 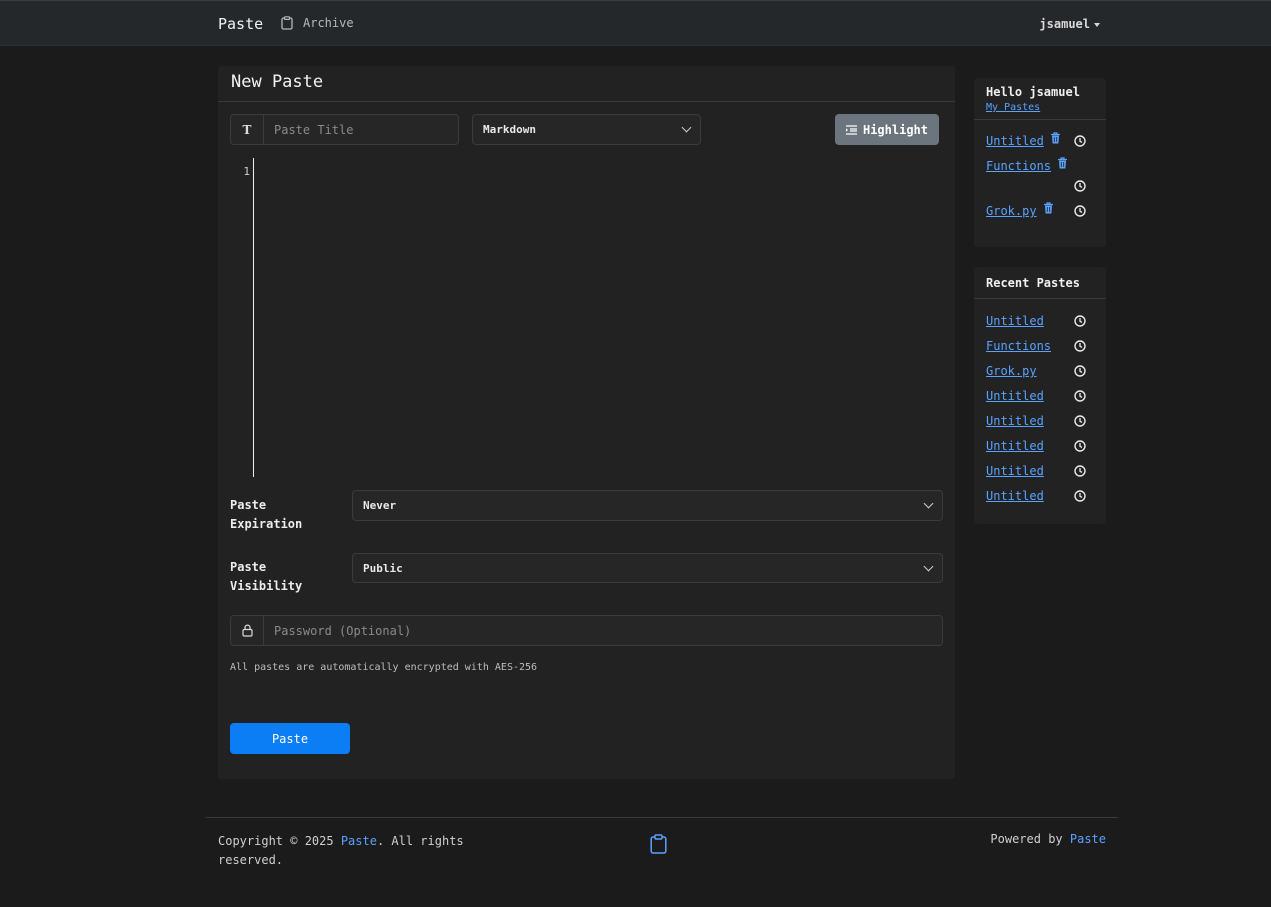 I want to click on lock-icon, so click(x=247, y=630).